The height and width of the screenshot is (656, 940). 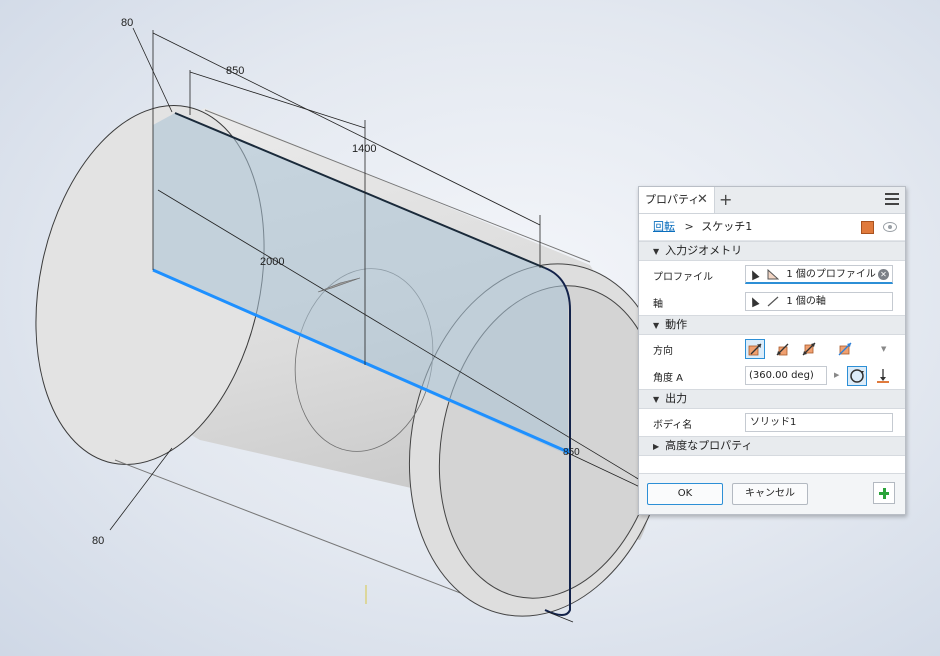 What do you see at coordinates (664, 226) in the screenshot?
I see `breadcrumb-feature-link: 回転` at bounding box center [664, 226].